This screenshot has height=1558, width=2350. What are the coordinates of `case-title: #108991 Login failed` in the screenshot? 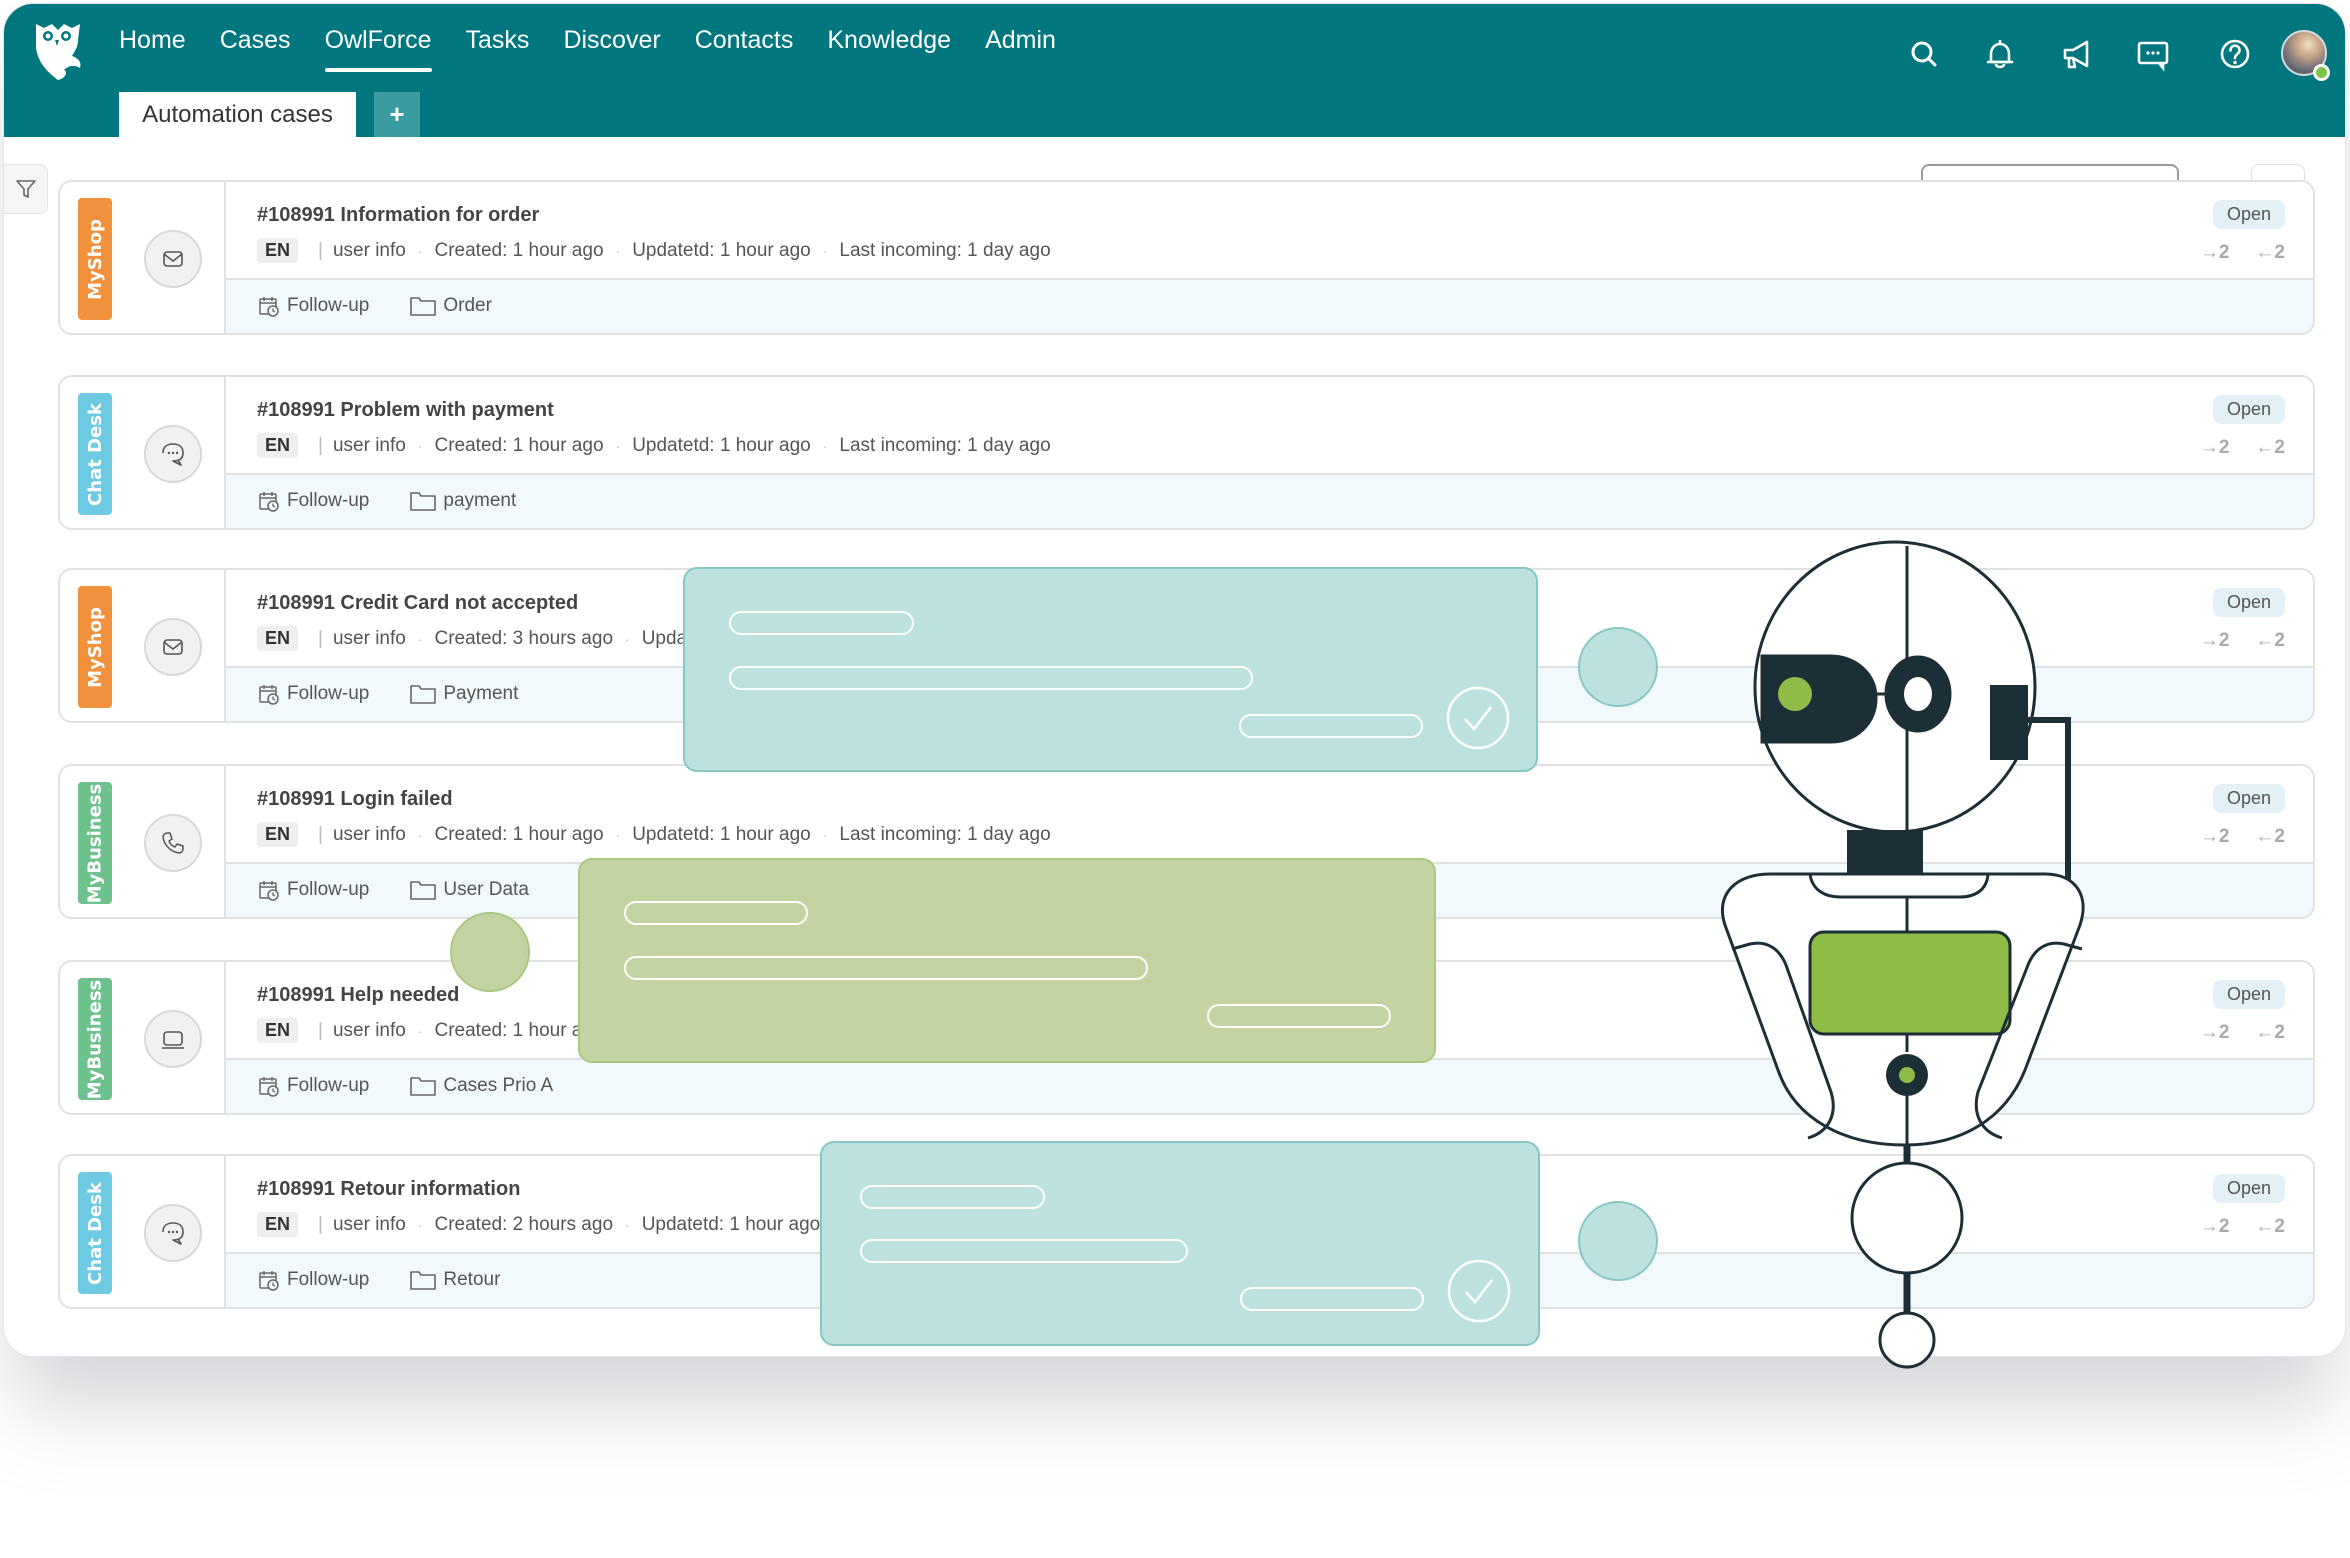 It's located at (355, 799).